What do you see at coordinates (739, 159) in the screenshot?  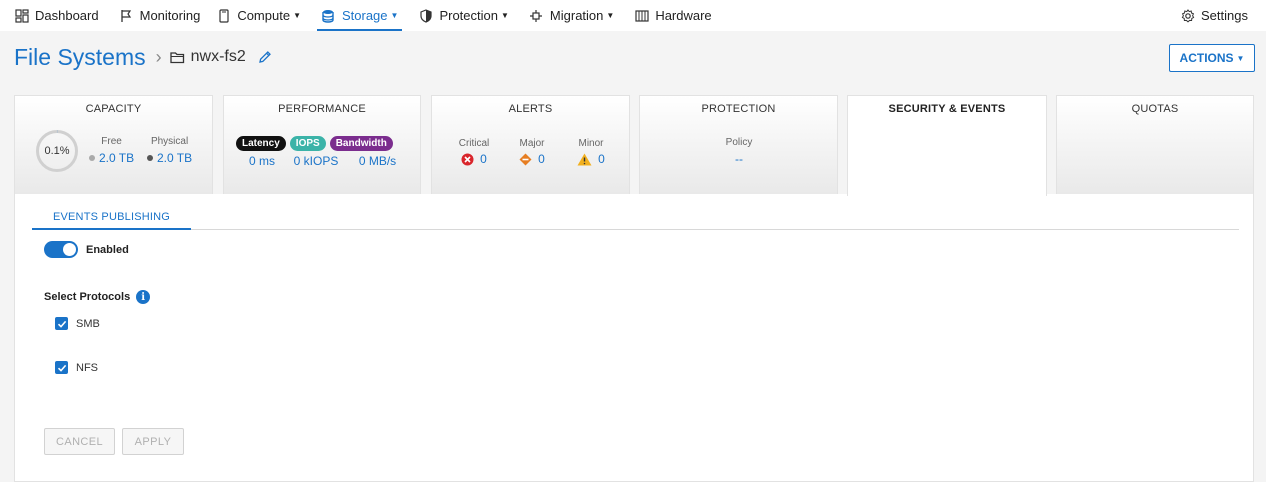 I see `protection-policy-value: --` at bounding box center [739, 159].